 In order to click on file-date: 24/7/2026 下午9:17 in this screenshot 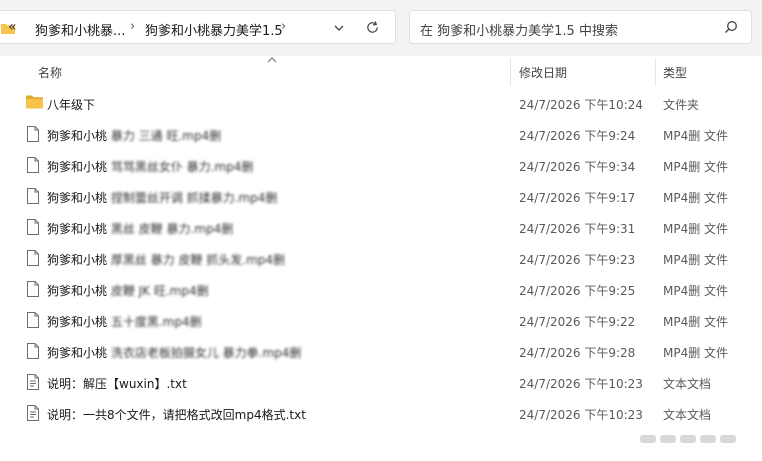, I will do `click(577, 198)`.